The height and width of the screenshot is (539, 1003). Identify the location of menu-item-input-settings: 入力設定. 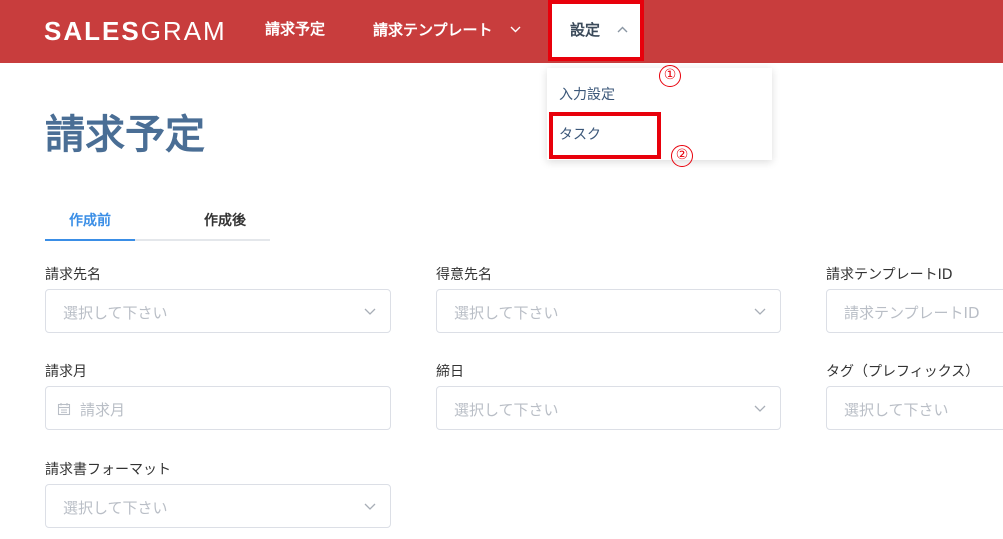
(587, 94).